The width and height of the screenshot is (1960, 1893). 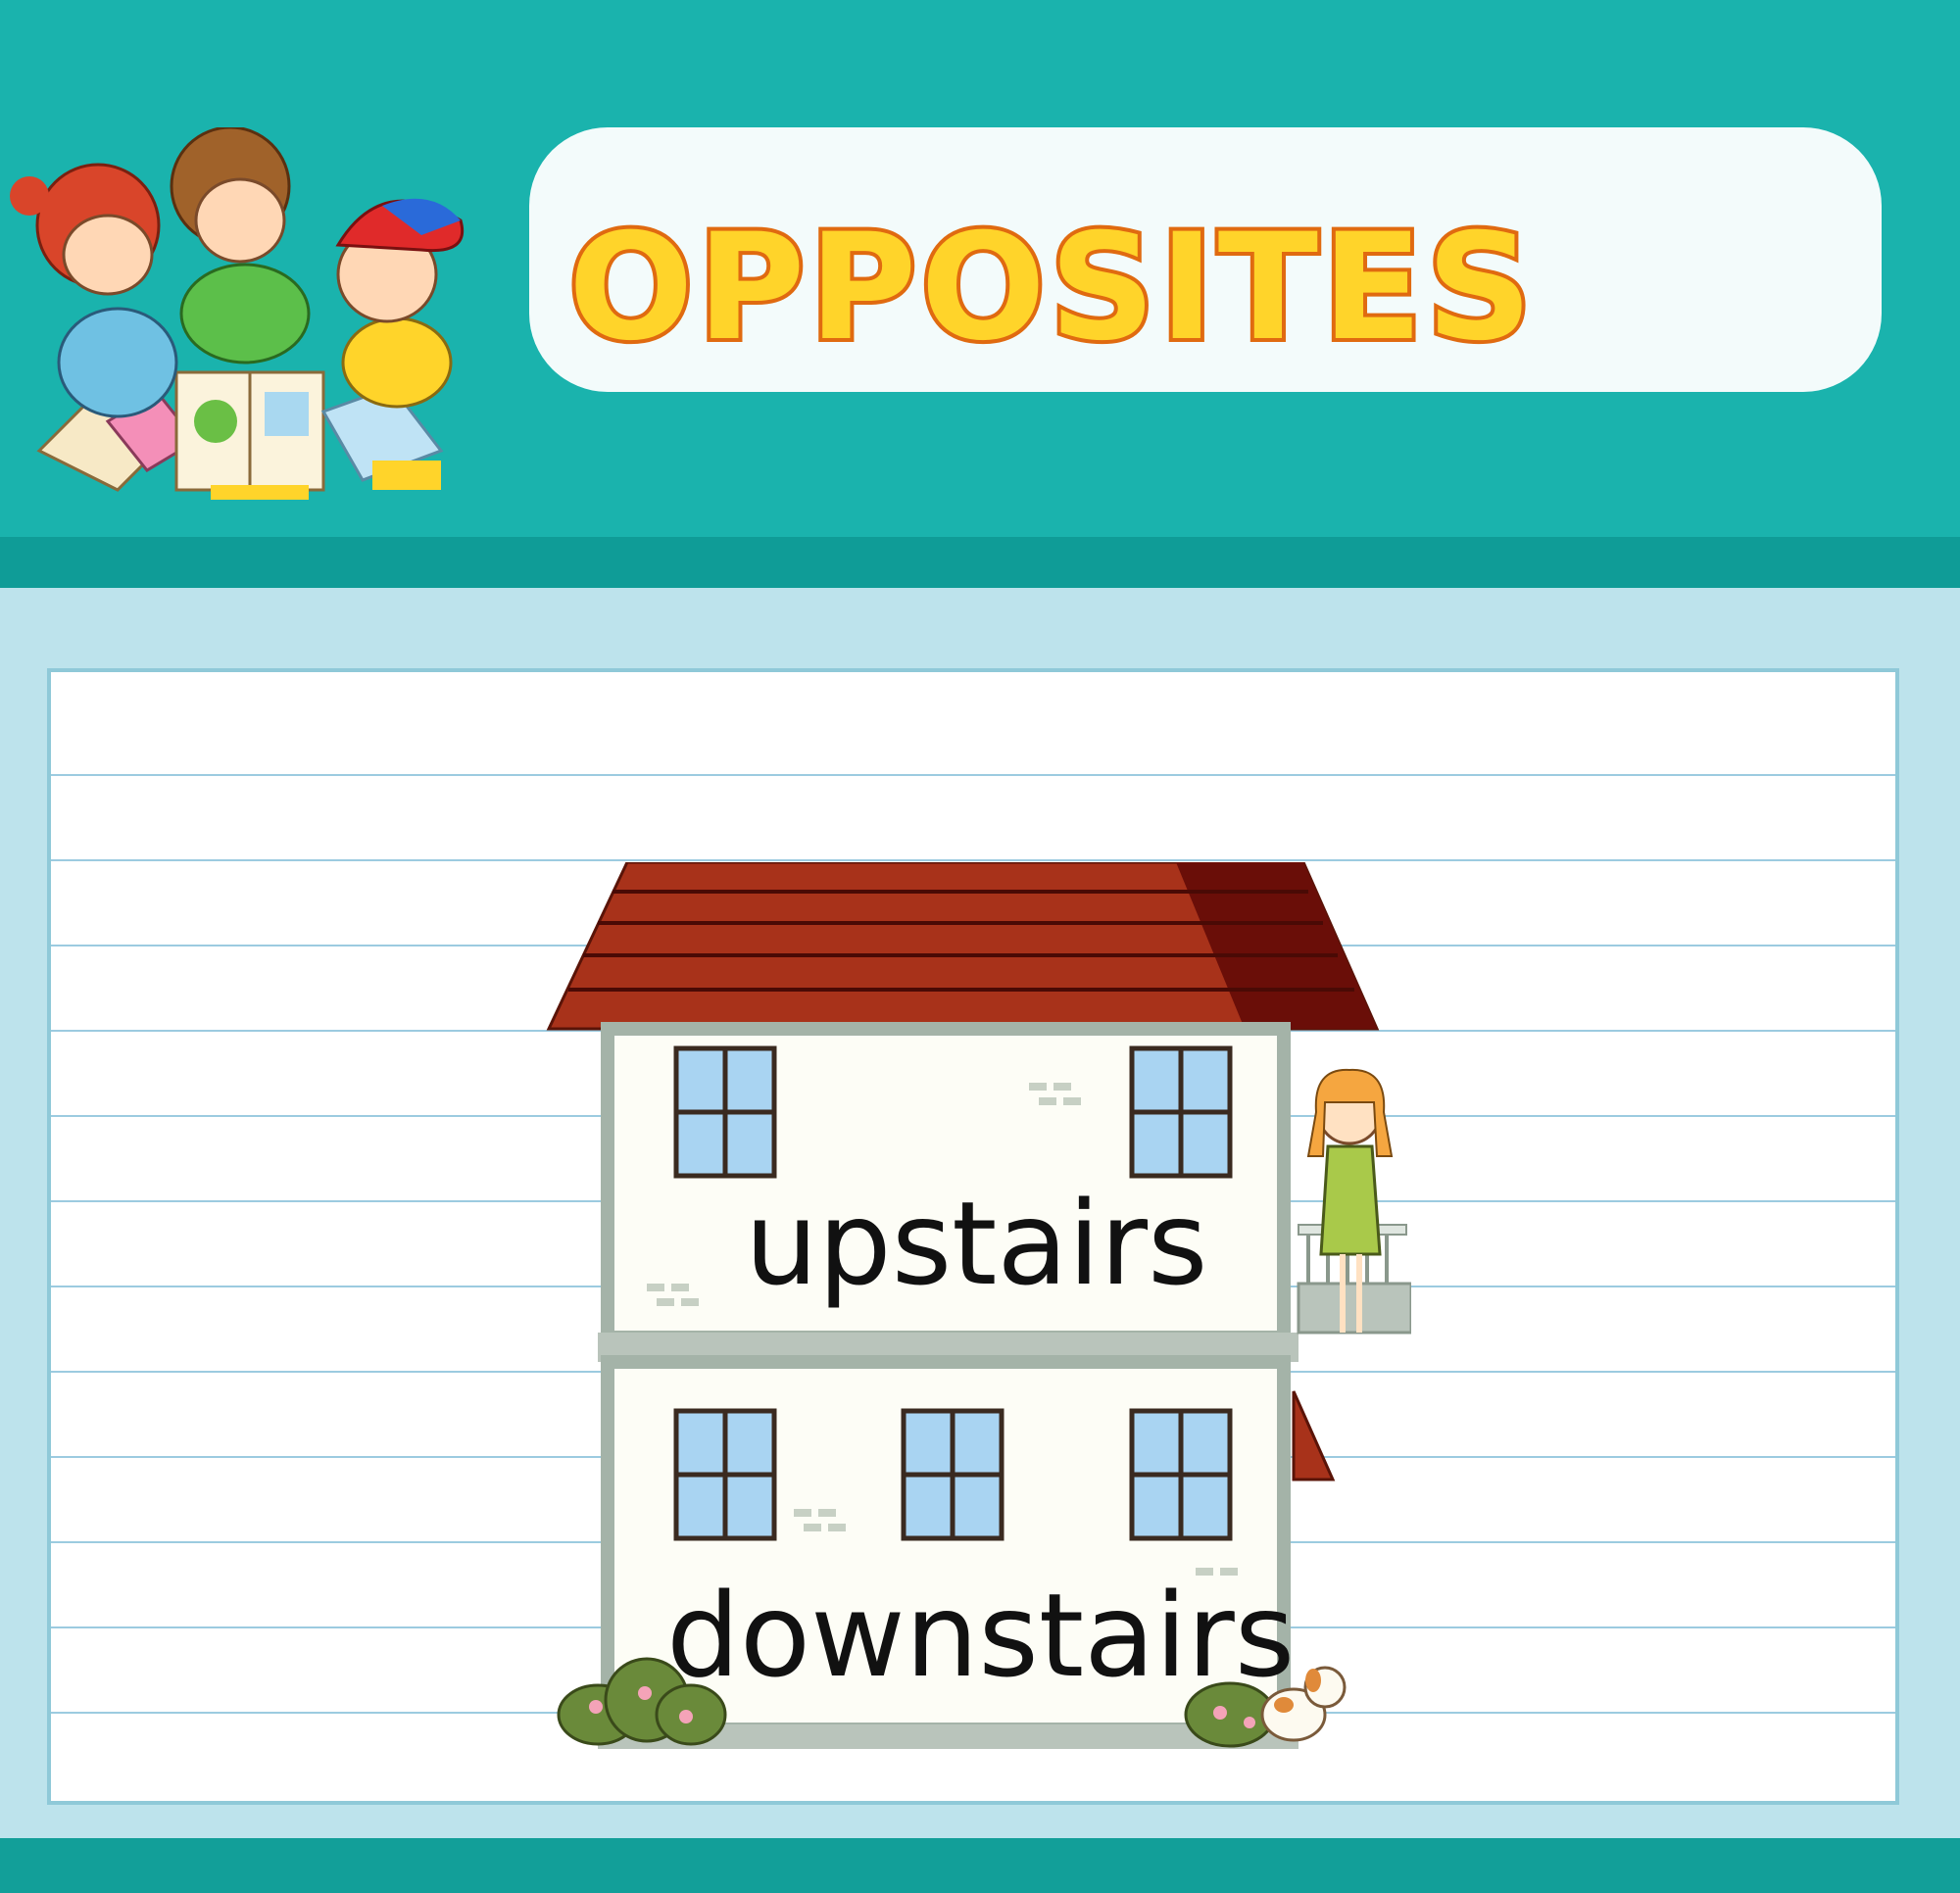 I want to click on page-title: OPPOSITES, so click(x=1052, y=288).